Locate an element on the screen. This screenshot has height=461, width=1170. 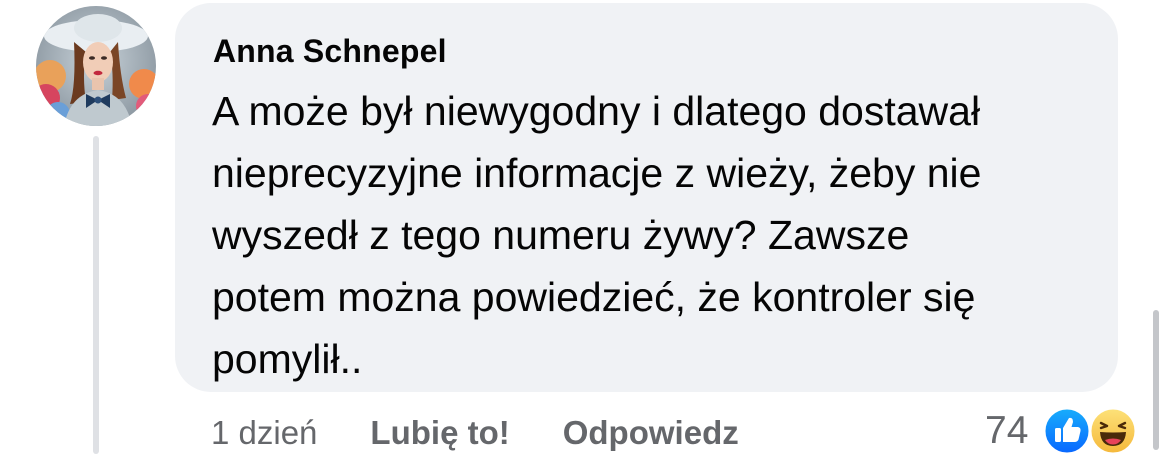
author-avatar is located at coordinates (96, 66).